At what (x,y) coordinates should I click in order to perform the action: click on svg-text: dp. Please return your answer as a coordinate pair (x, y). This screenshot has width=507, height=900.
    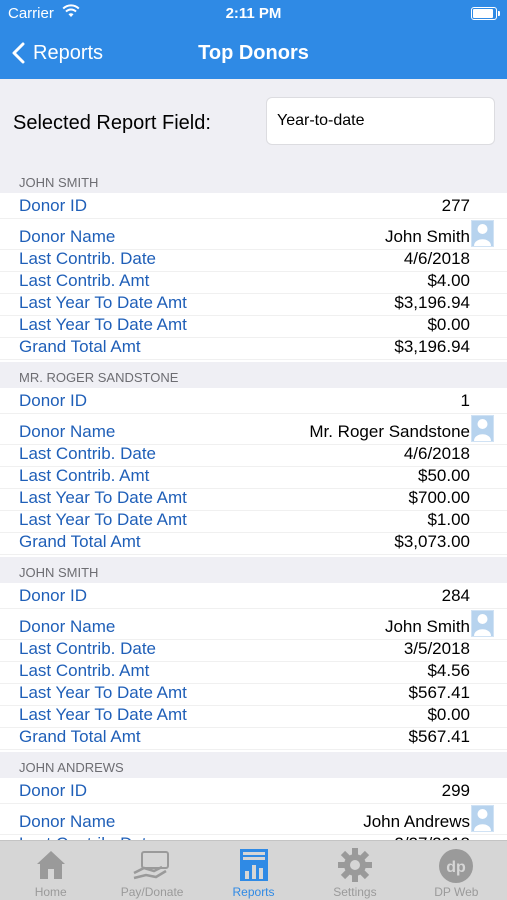
    Looking at the image, I should click on (457, 867).